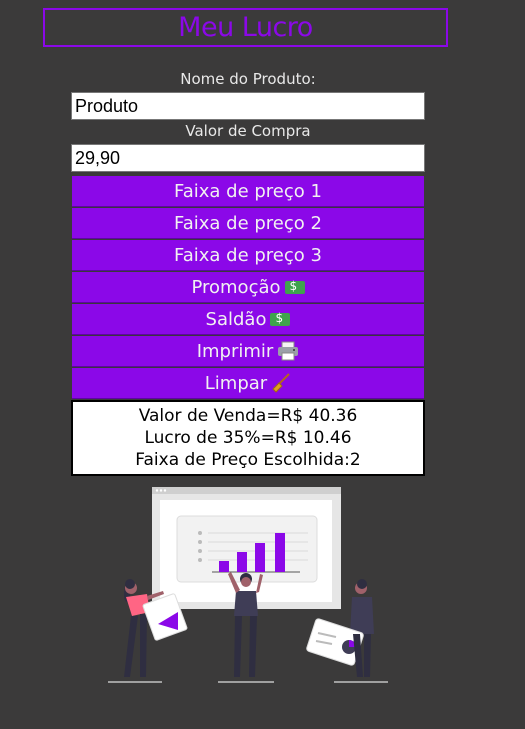  What do you see at coordinates (248, 79) in the screenshot?
I see `product-name-label: Nome do Produto:` at bounding box center [248, 79].